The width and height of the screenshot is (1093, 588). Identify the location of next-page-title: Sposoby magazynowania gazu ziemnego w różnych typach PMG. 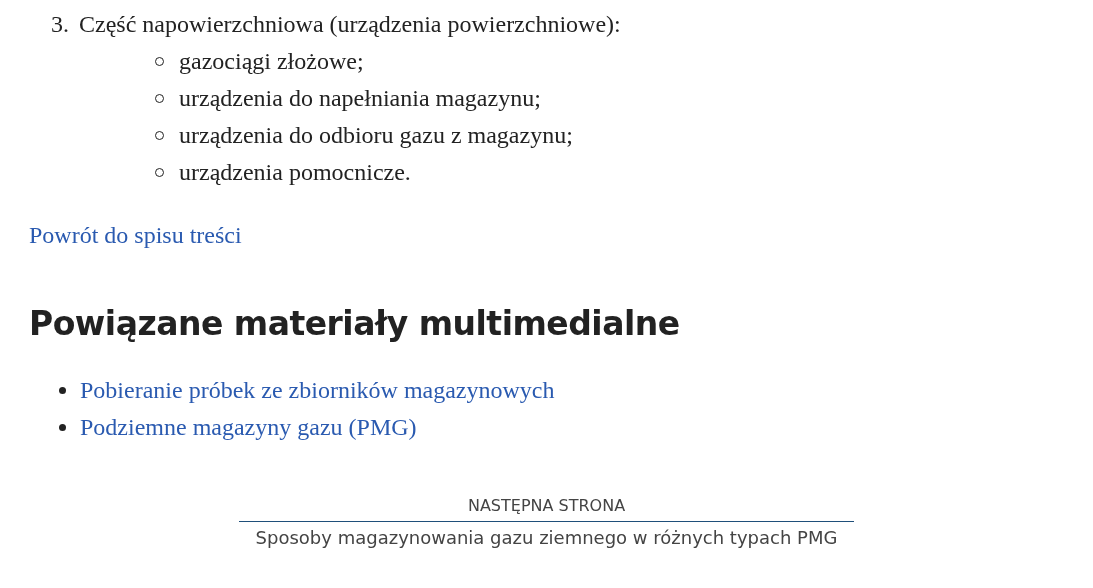
(546, 538).